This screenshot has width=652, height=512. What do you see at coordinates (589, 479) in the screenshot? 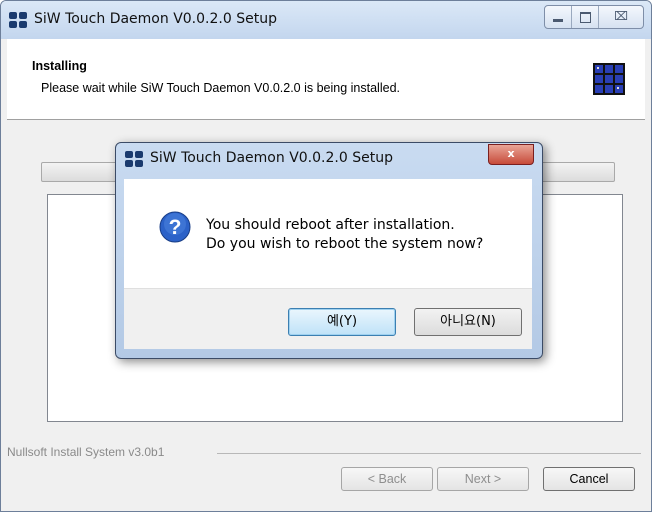
I see `cancel-button: Cancel` at bounding box center [589, 479].